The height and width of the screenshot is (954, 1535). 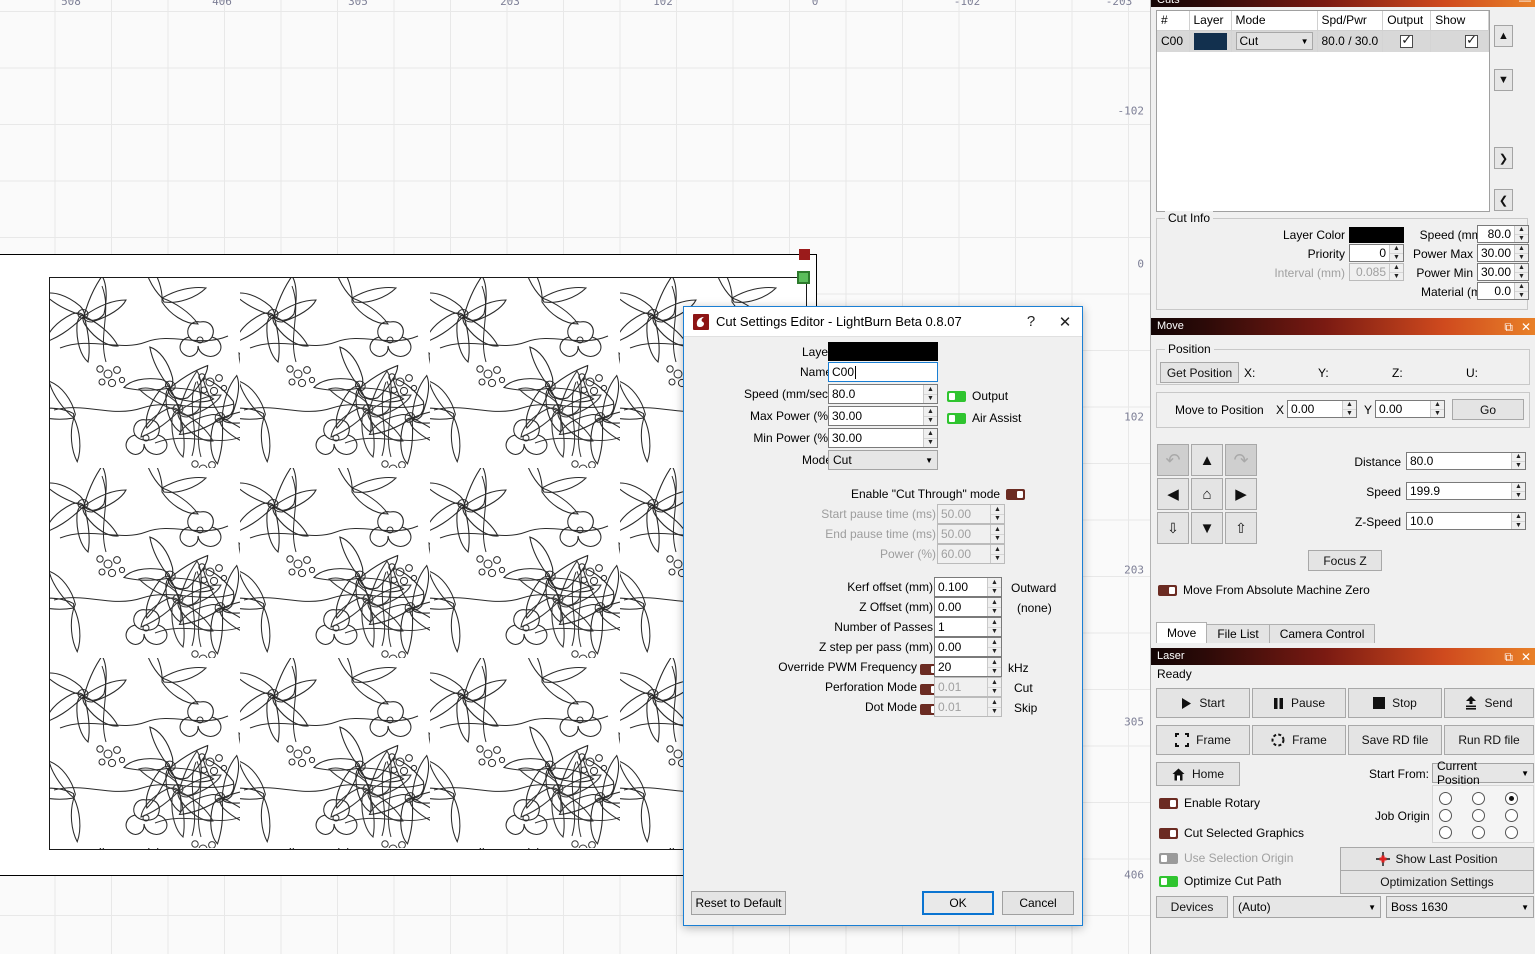 What do you see at coordinates (1445, 815) in the screenshot?
I see `job-origin-middle-left` at bounding box center [1445, 815].